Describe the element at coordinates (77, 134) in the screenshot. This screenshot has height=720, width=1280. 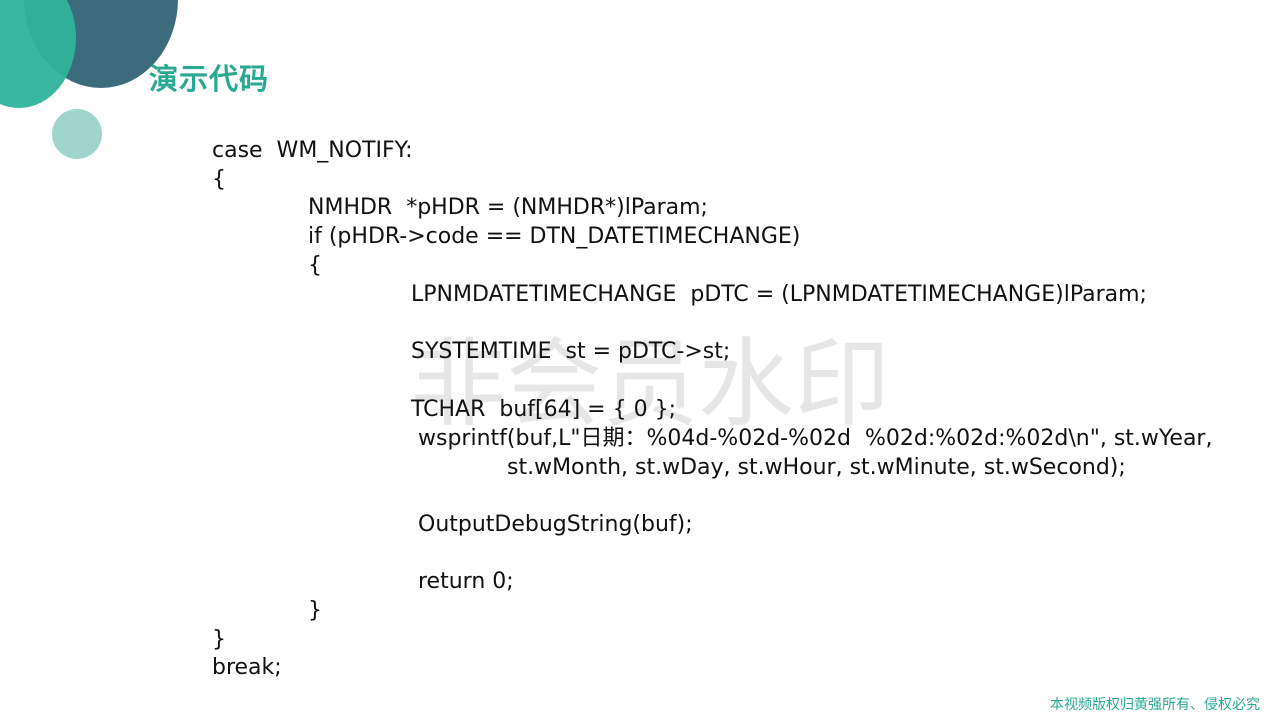
I see `decor-circle-small` at that location.